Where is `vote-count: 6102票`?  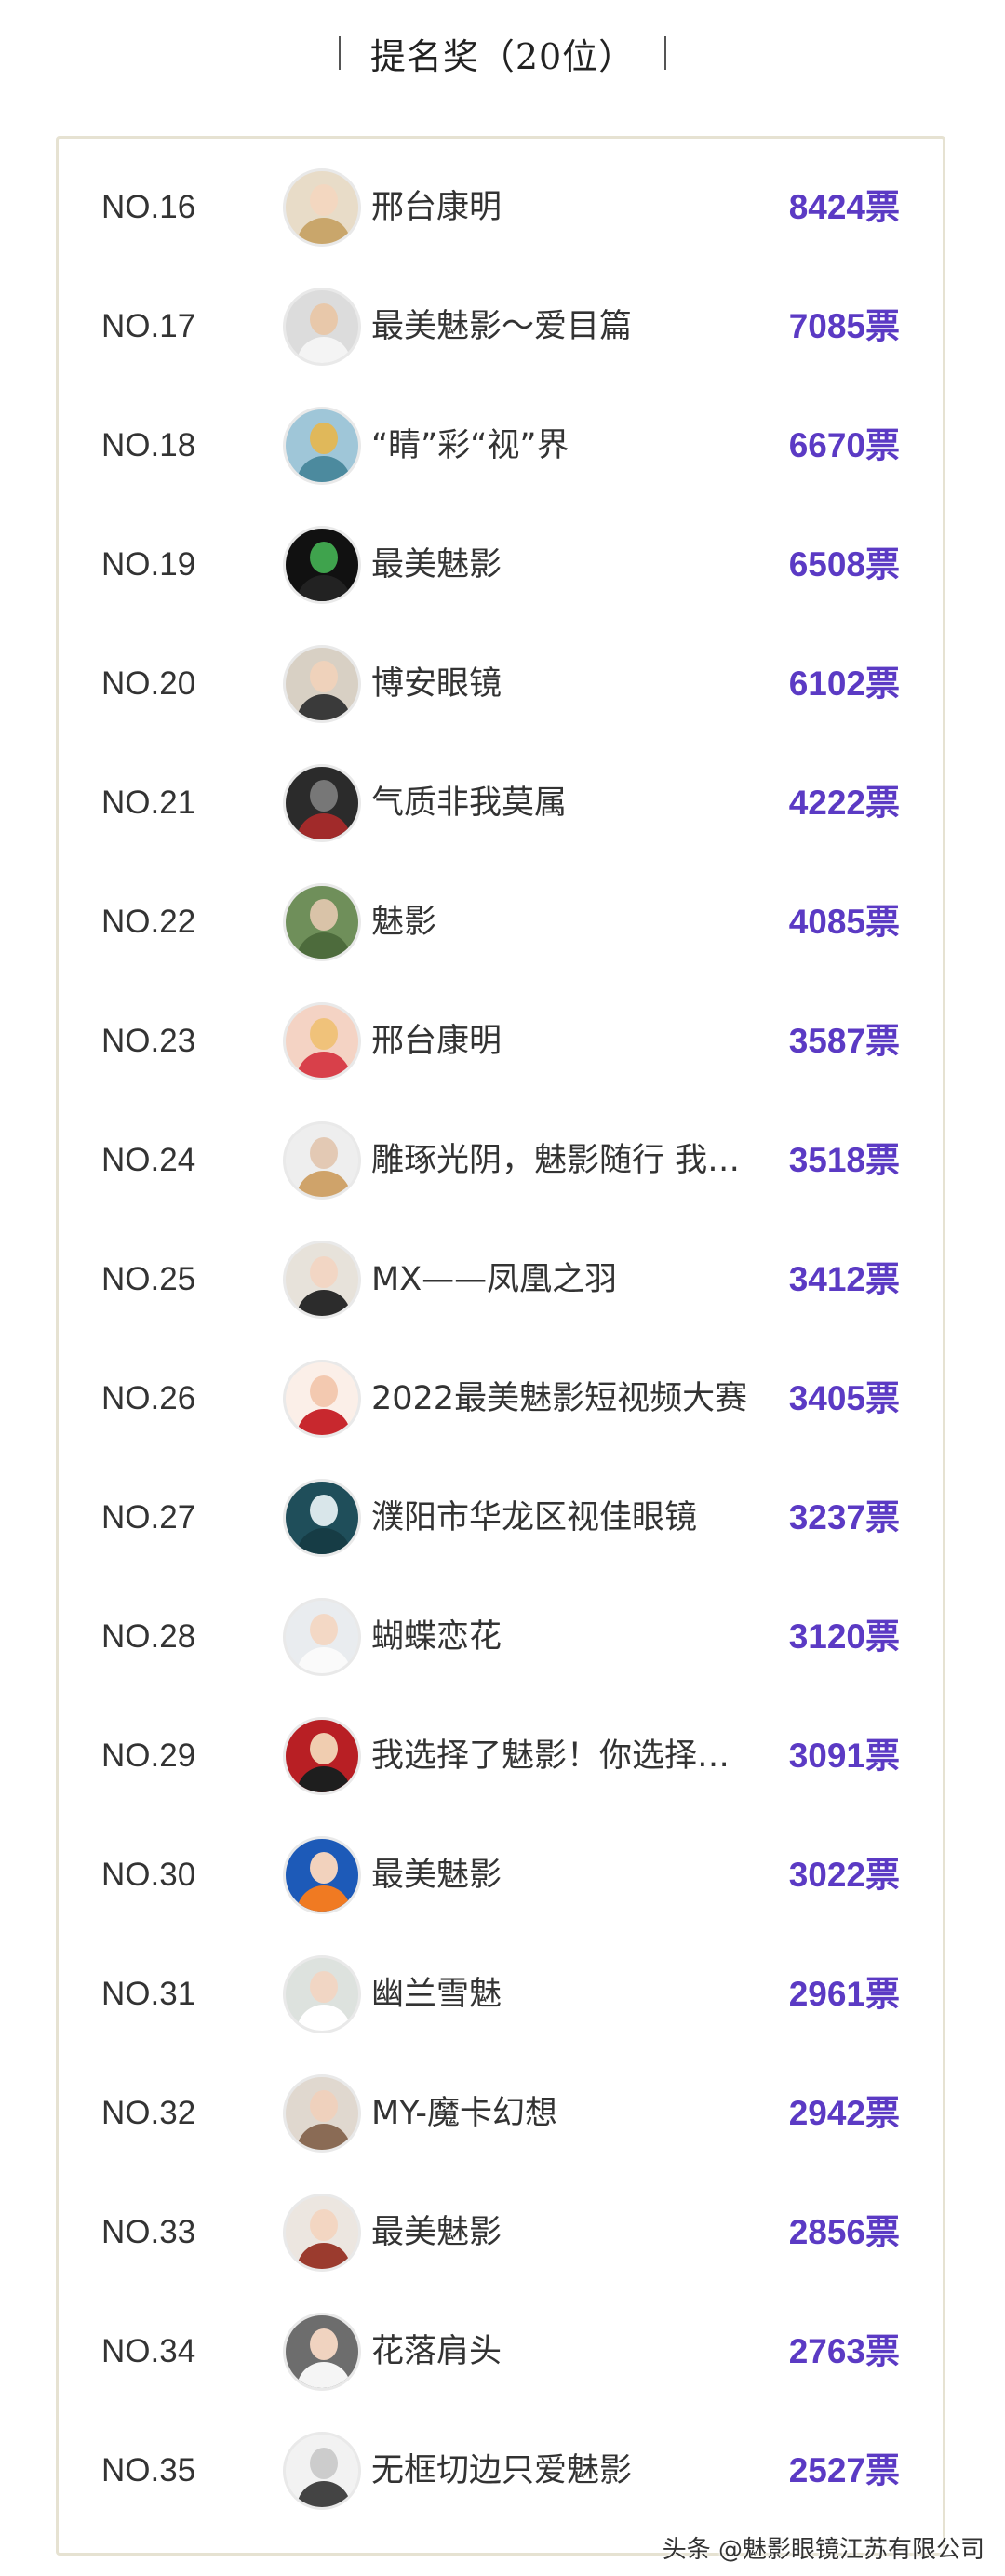 vote-count: 6102票 is located at coordinates (844, 684).